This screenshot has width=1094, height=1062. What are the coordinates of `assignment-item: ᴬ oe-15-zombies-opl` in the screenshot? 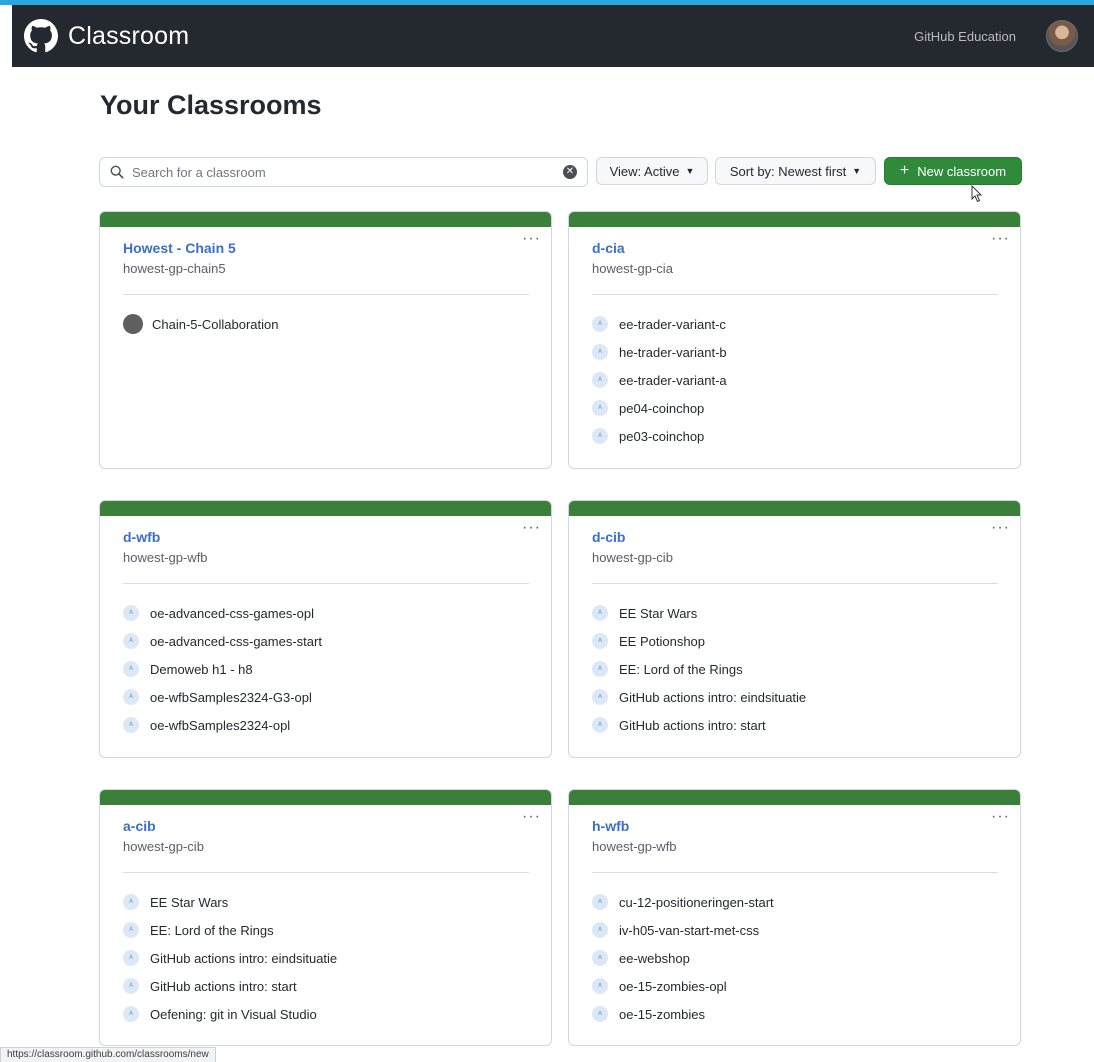 It's located at (683, 986).